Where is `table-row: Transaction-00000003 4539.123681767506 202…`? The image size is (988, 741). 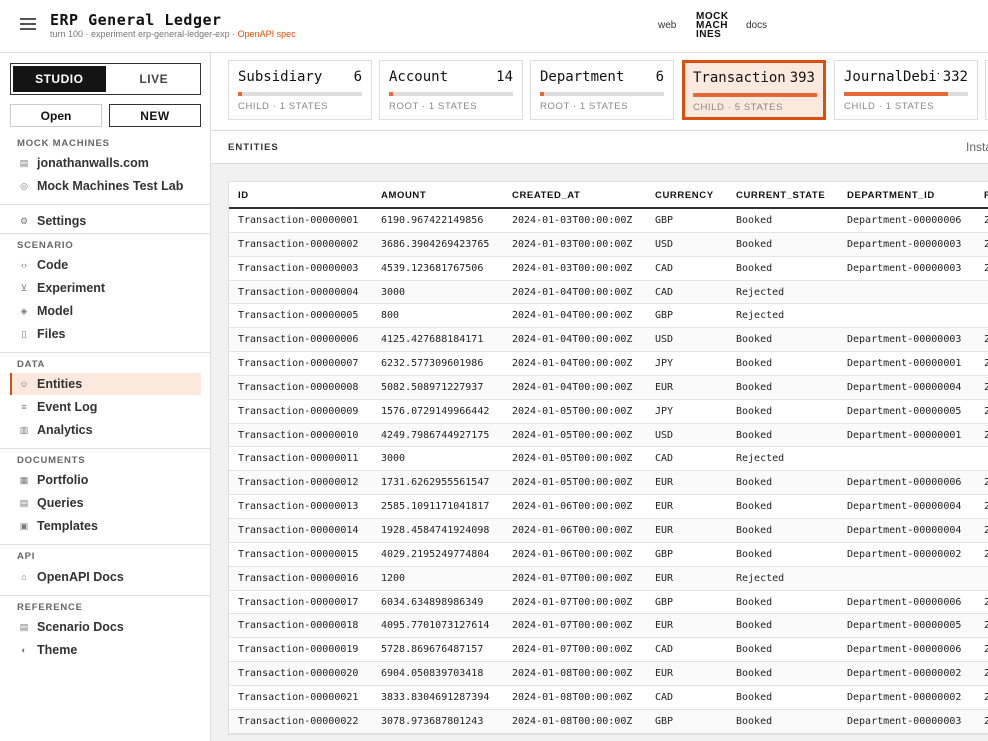 table-row: Transaction-00000003 4539.123681767506 202… is located at coordinates (608, 269).